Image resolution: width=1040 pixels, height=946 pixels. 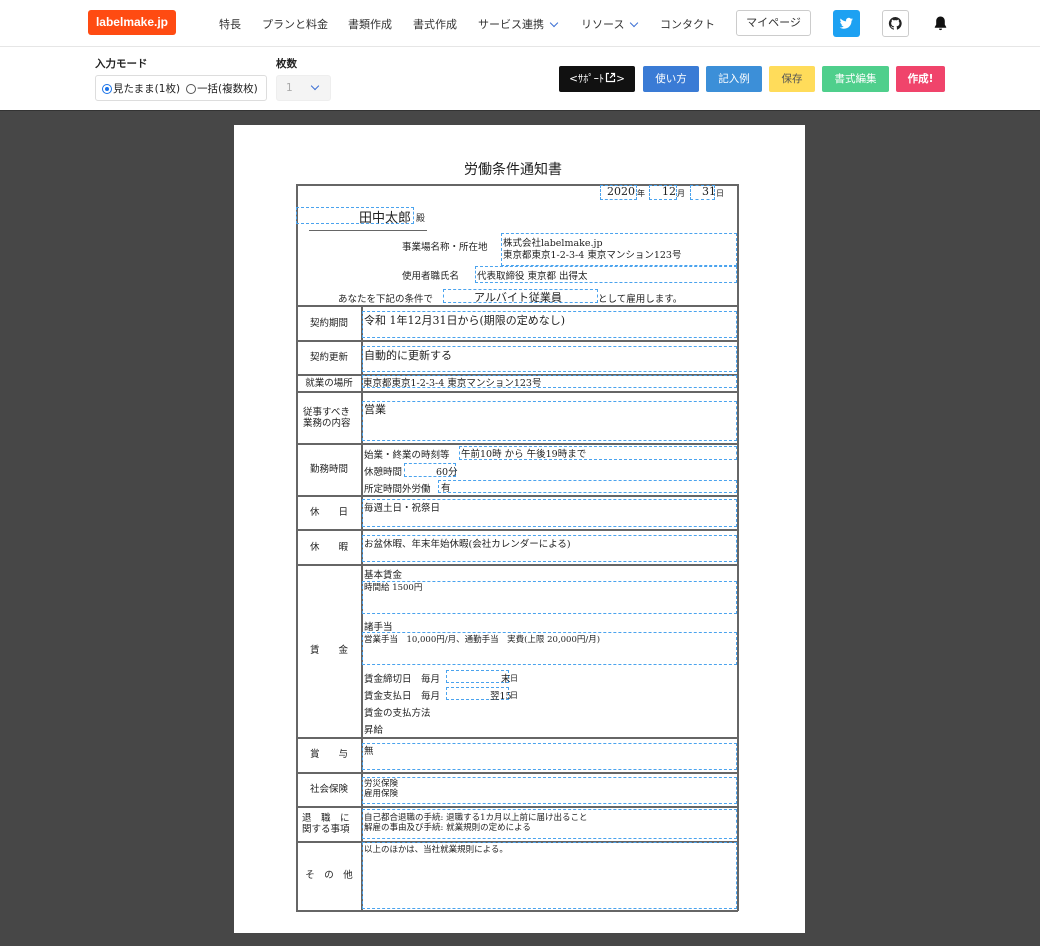 What do you see at coordinates (734, 79) in the screenshot?
I see `example-button: 記入例` at bounding box center [734, 79].